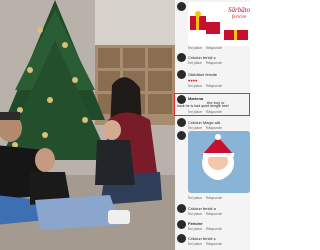  Describe the element at coordinates (193, 80) in the screenshot. I see `comment-hearts: ♥♥♥♥` at that location.